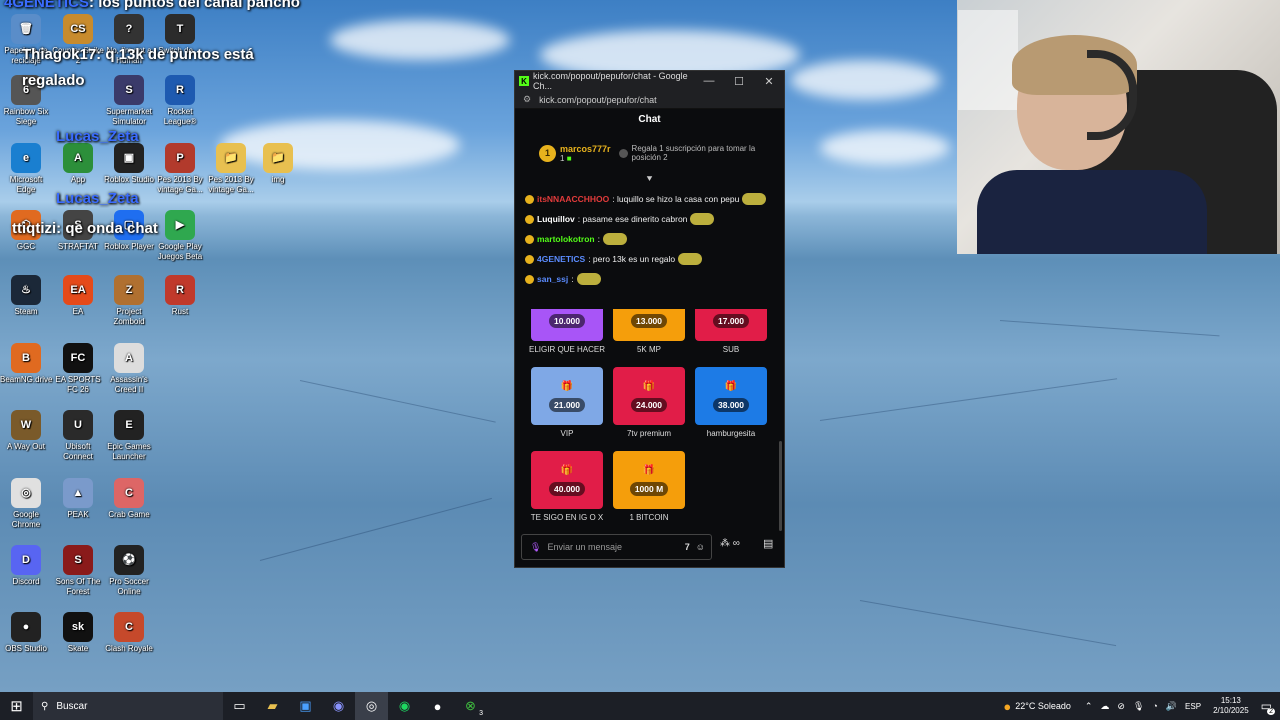 Image resolution: width=1280 pixels, height=720 pixels. Describe the element at coordinates (567, 325) in the screenshot. I see `reward-tile: 🎁10.000` at that location.